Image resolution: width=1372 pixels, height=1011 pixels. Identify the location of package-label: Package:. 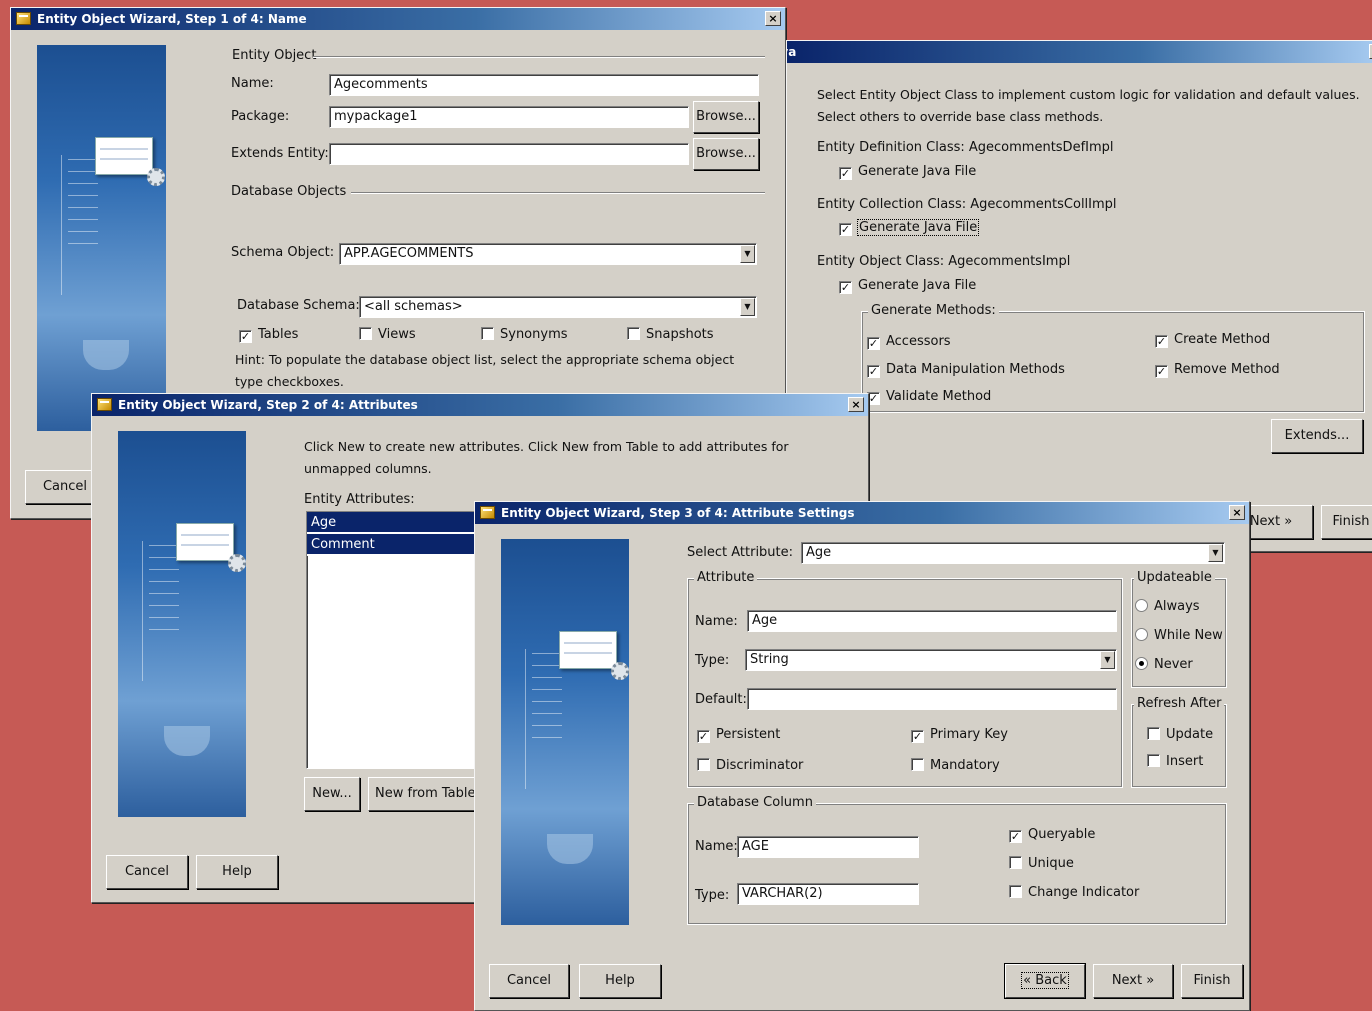
(260, 116).